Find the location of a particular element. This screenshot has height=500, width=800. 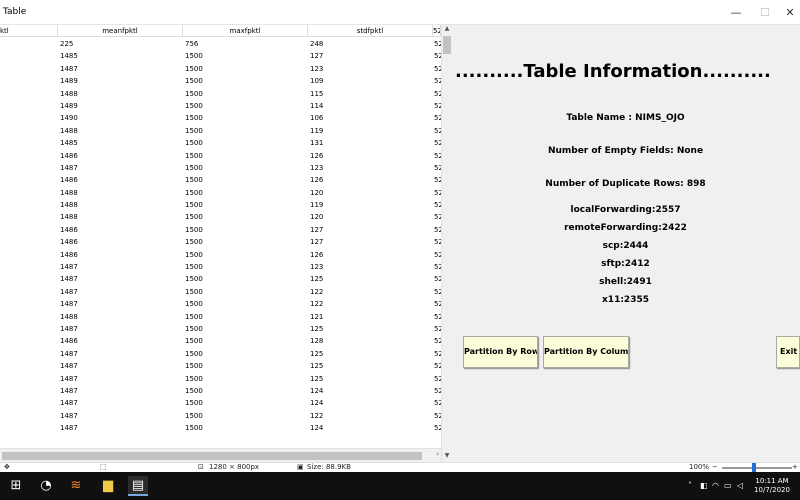

empty-fields-label: Number of Empty Fields: None is located at coordinates (625, 151).